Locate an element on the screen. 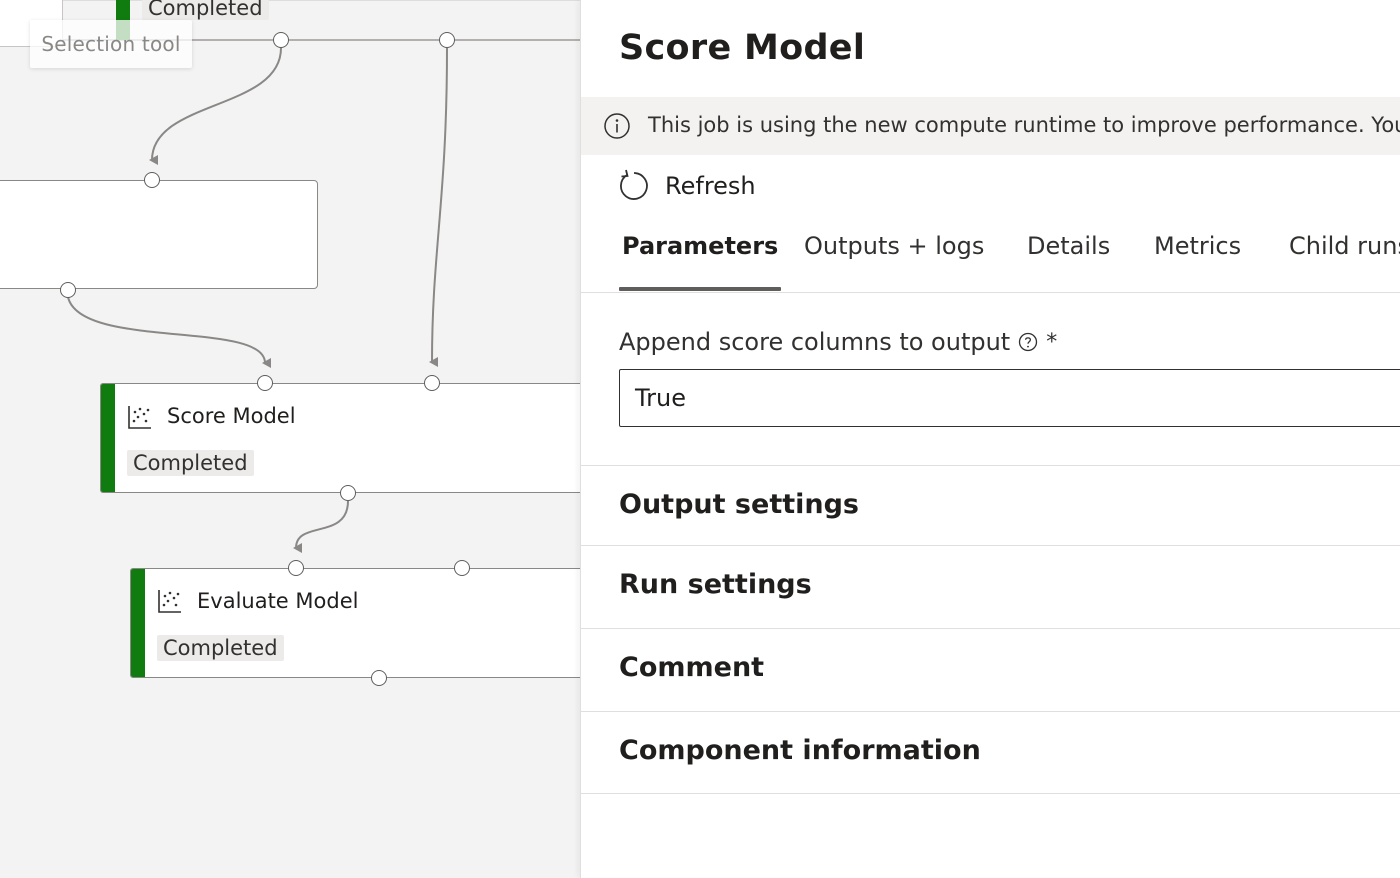 The height and width of the screenshot is (878, 1400). evaluate-model-node: Evaluate Model Completed is located at coordinates (355, 623).